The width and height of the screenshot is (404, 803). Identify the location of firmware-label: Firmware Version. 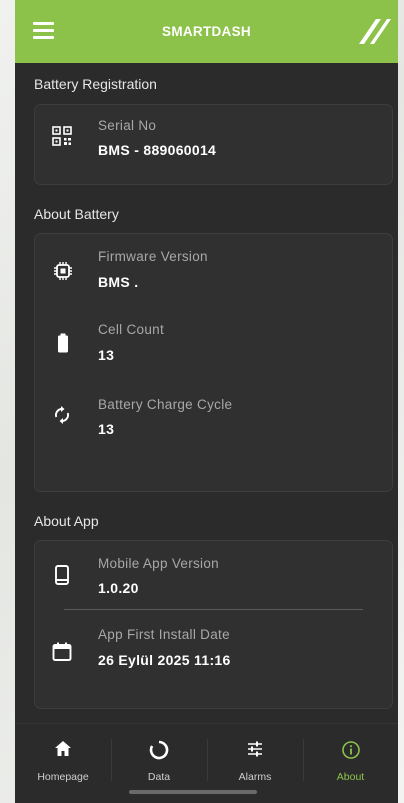
(153, 256).